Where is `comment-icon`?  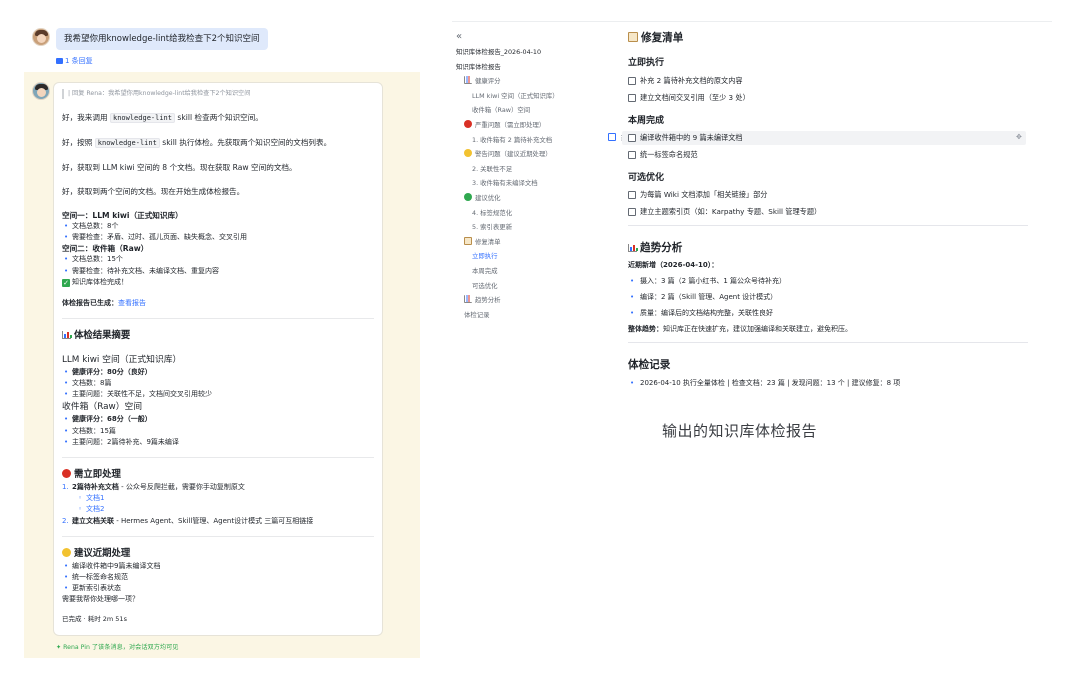
comment-icon is located at coordinates (59, 61).